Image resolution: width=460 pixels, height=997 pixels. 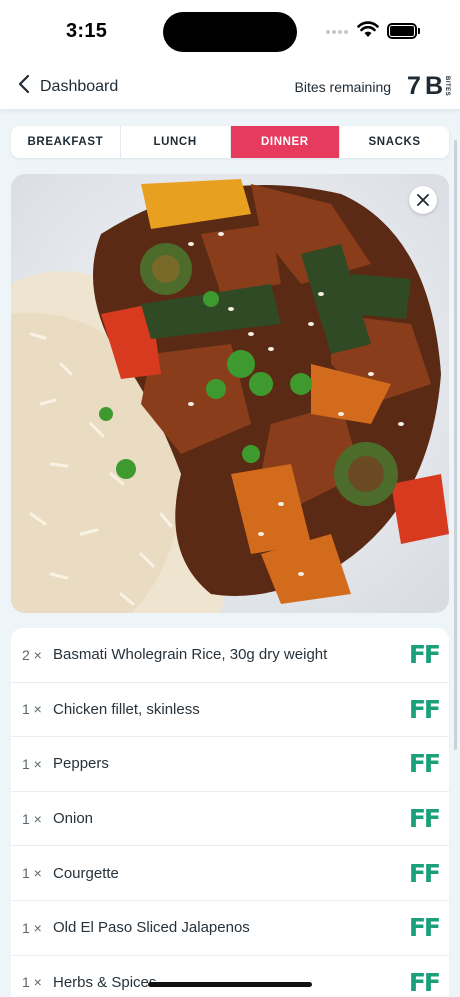 I want to click on close-icon, so click(x=423, y=200).